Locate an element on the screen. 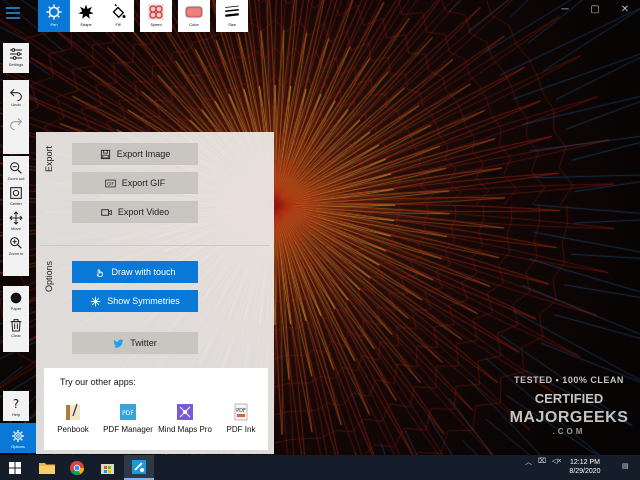 The height and width of the screenshot is (480, 640). undo-icon is located at coordinates (15, 95).